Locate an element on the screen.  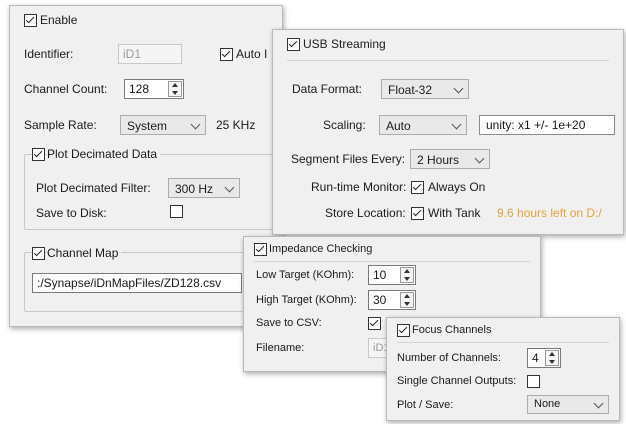
plot-decimated-checkbox is located at coordinates (38, 154).